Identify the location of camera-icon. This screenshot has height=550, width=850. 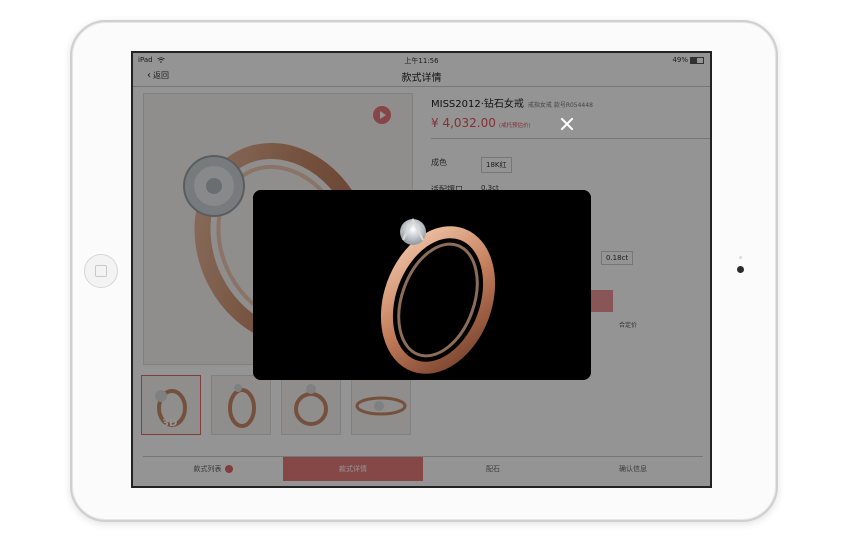
(740, 269).